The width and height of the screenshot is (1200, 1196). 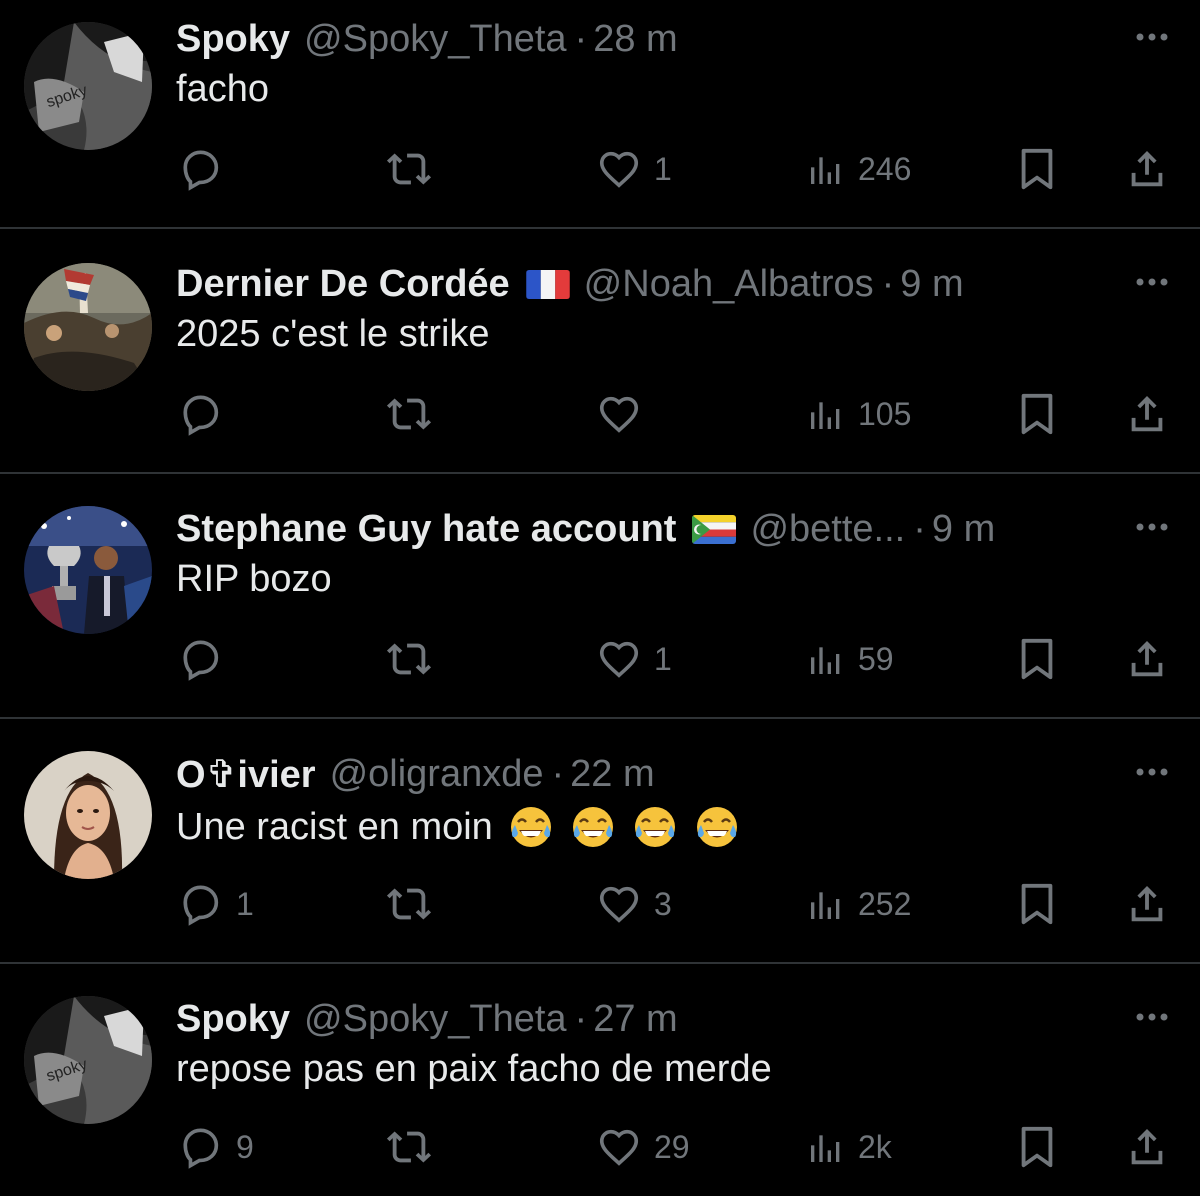 I want to click on tweet-text: RIP bozo, so click(x=254, y=579).